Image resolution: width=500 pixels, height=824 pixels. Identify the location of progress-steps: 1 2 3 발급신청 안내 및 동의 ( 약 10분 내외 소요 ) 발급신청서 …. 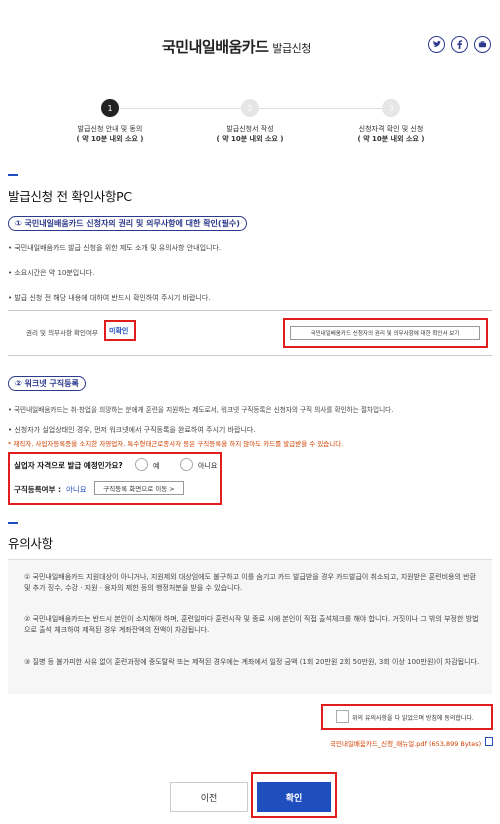
(250, 126).